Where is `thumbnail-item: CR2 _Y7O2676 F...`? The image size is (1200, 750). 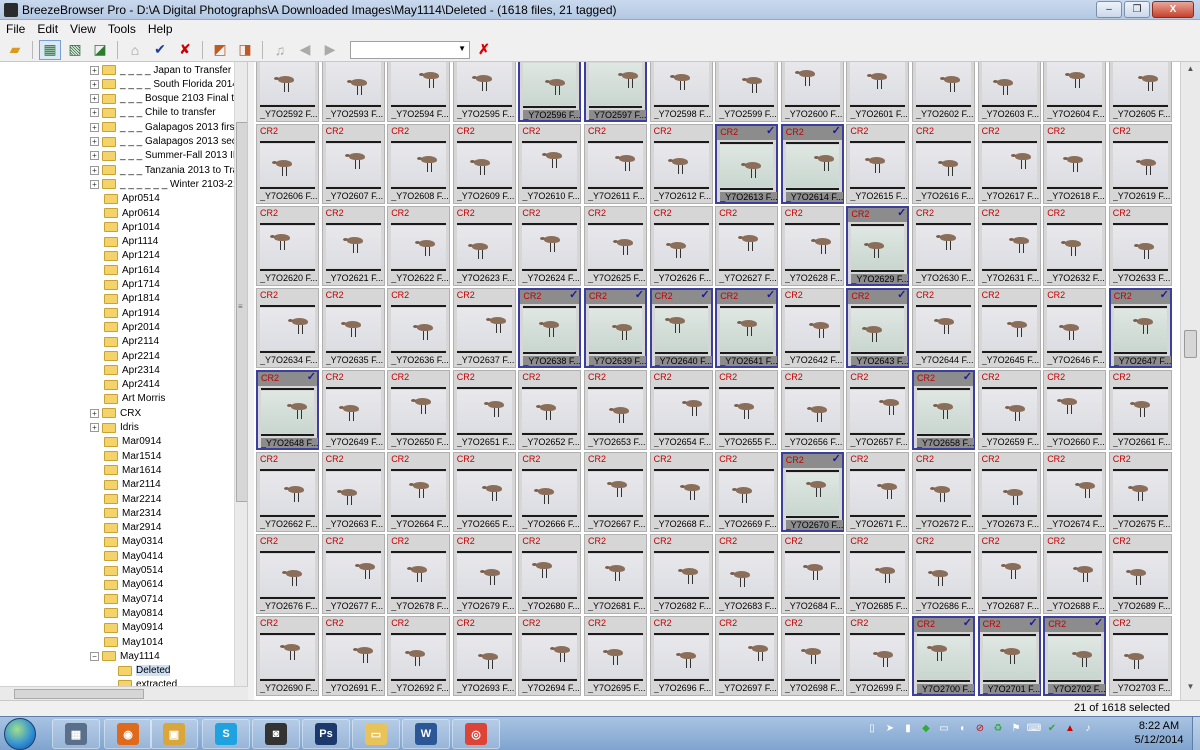 thumbnail-item: CR2 _Y7O2676 F... is located at coordinates (287, 574).